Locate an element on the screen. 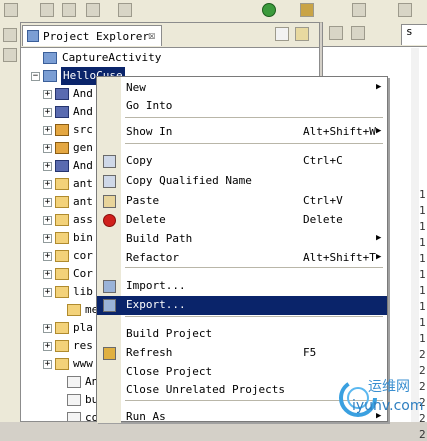  tree-item-label: www is located at coordinates (83, 363).